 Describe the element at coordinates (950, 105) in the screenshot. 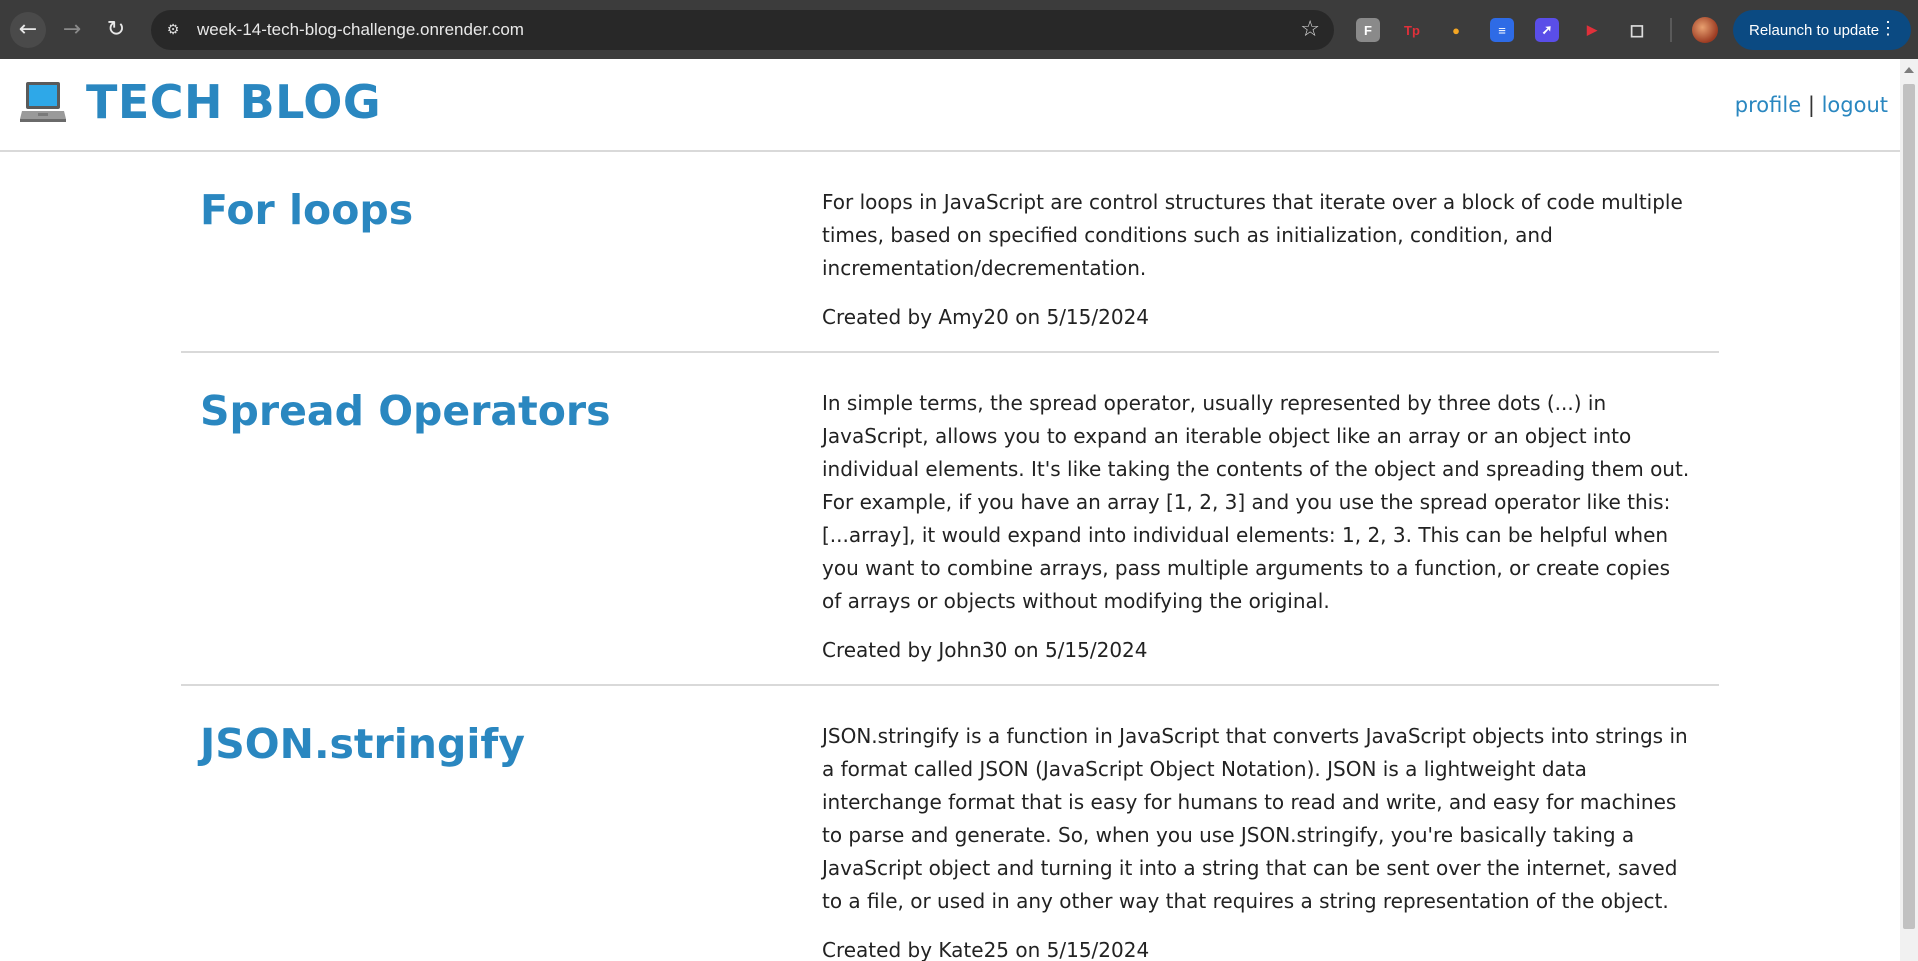

I see `site-header: TECH BLOG profile | logout` at that location.